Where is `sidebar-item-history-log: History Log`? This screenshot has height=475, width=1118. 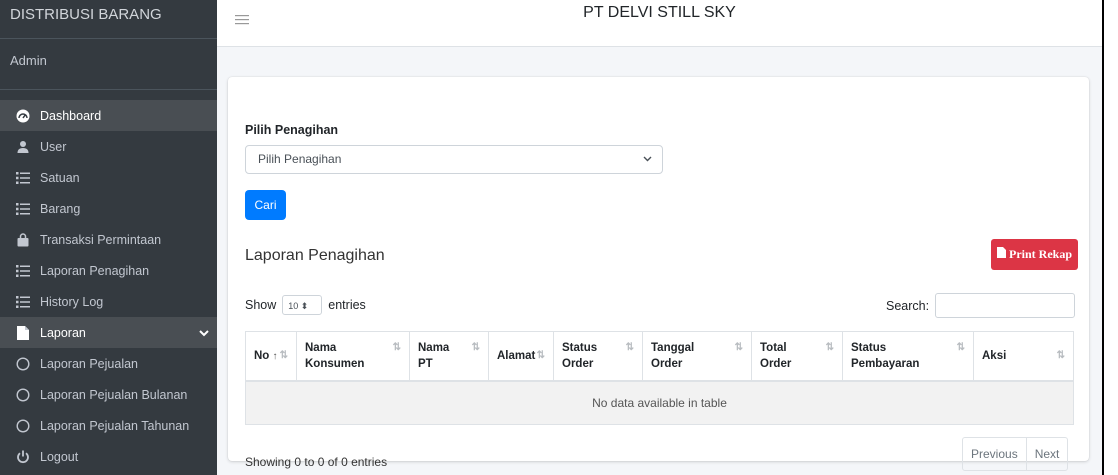 sidebar-item-history-log: History Log is located at coordinates (108, 301).